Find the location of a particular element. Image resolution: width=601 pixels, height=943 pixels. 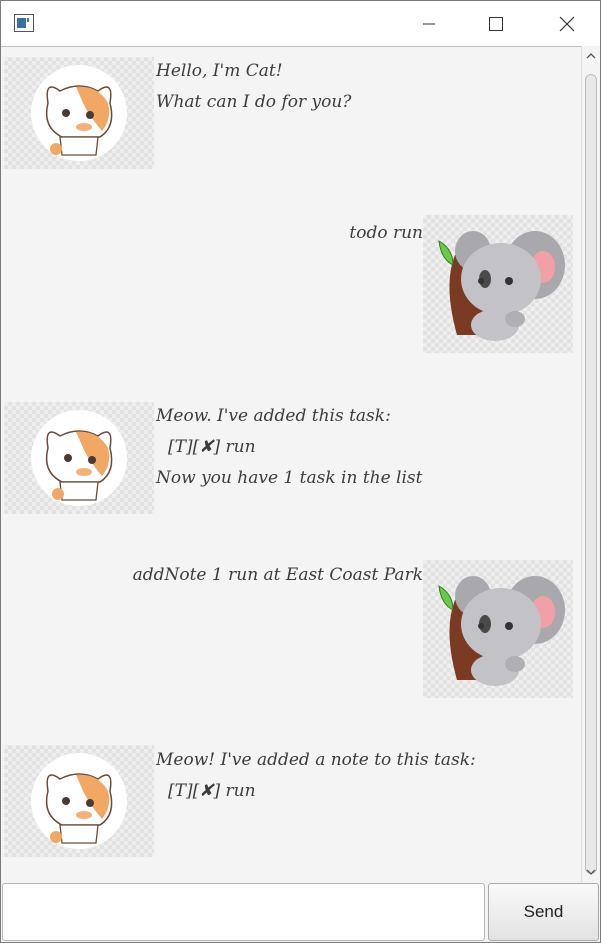

minimize-icon is located at coordinates (429, 23).